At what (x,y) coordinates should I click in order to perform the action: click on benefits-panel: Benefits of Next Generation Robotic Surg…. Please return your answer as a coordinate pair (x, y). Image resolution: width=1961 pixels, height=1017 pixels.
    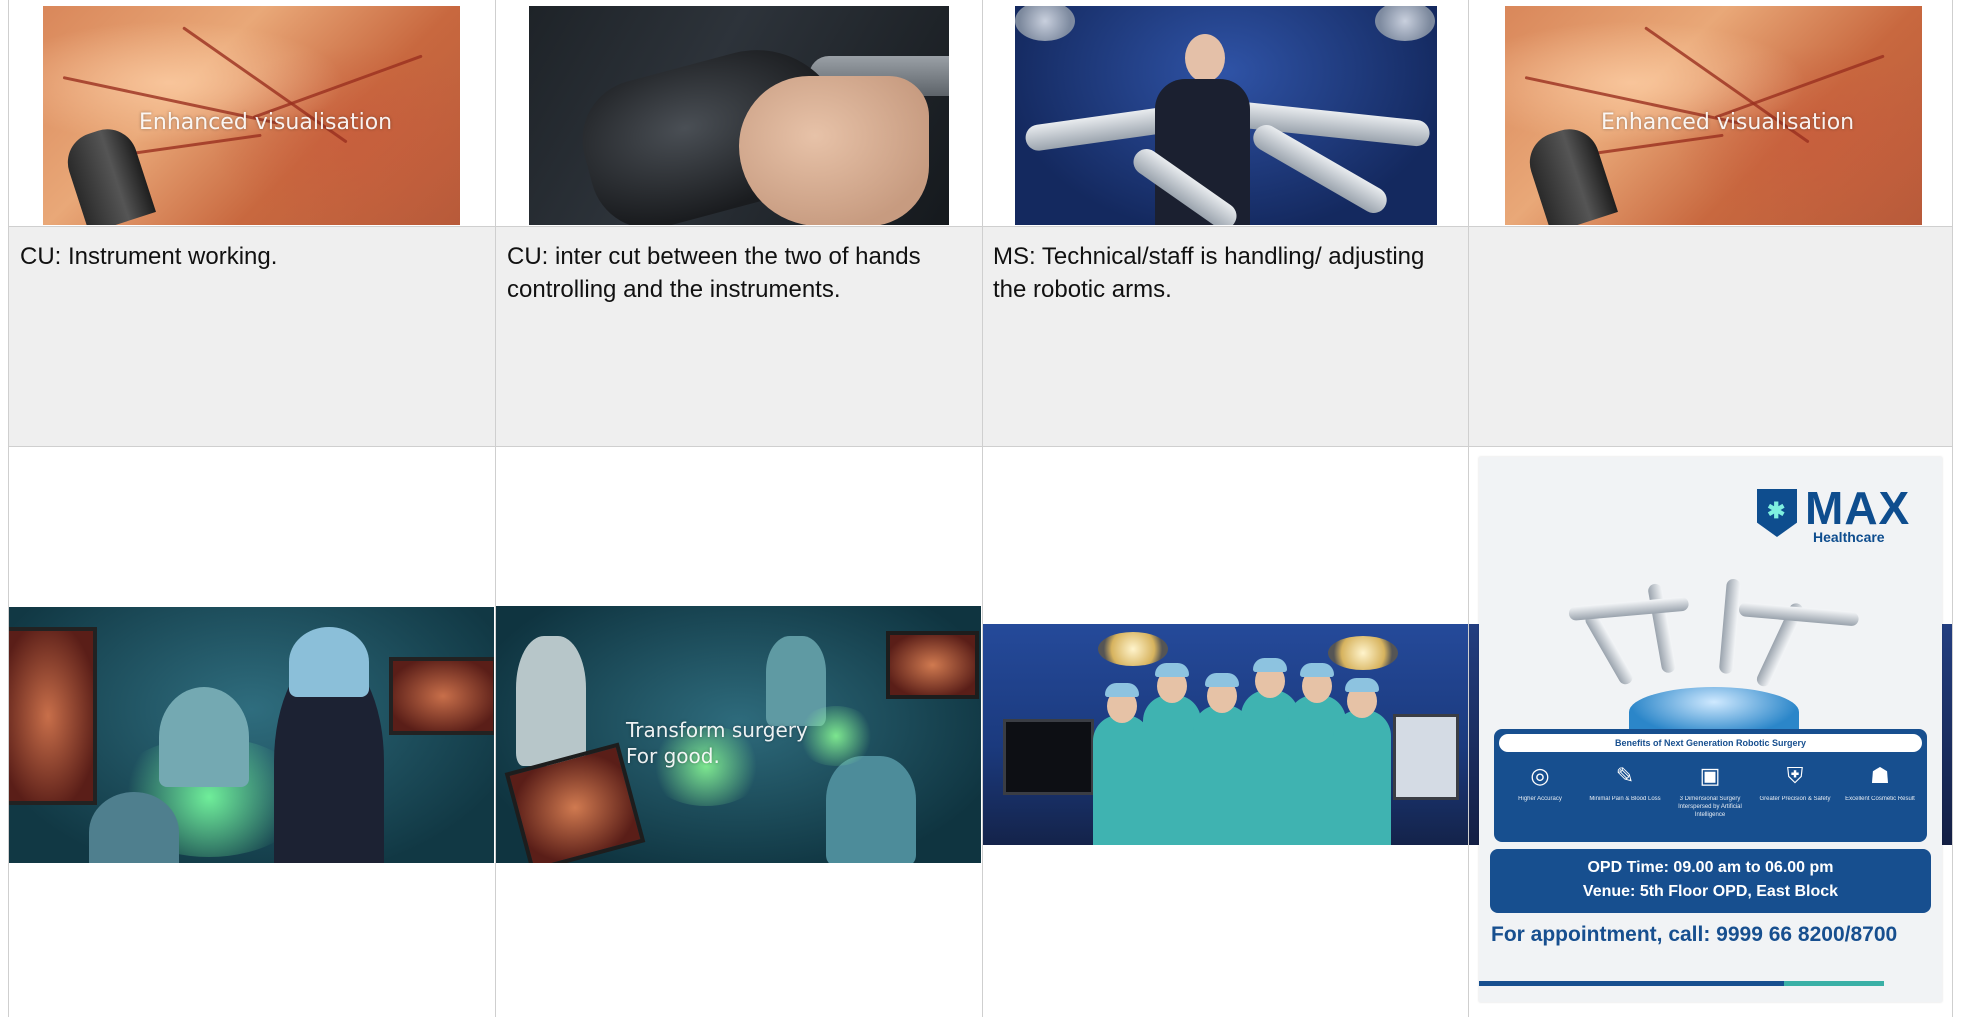
    Looking at the image, I should click on (1710, 785).